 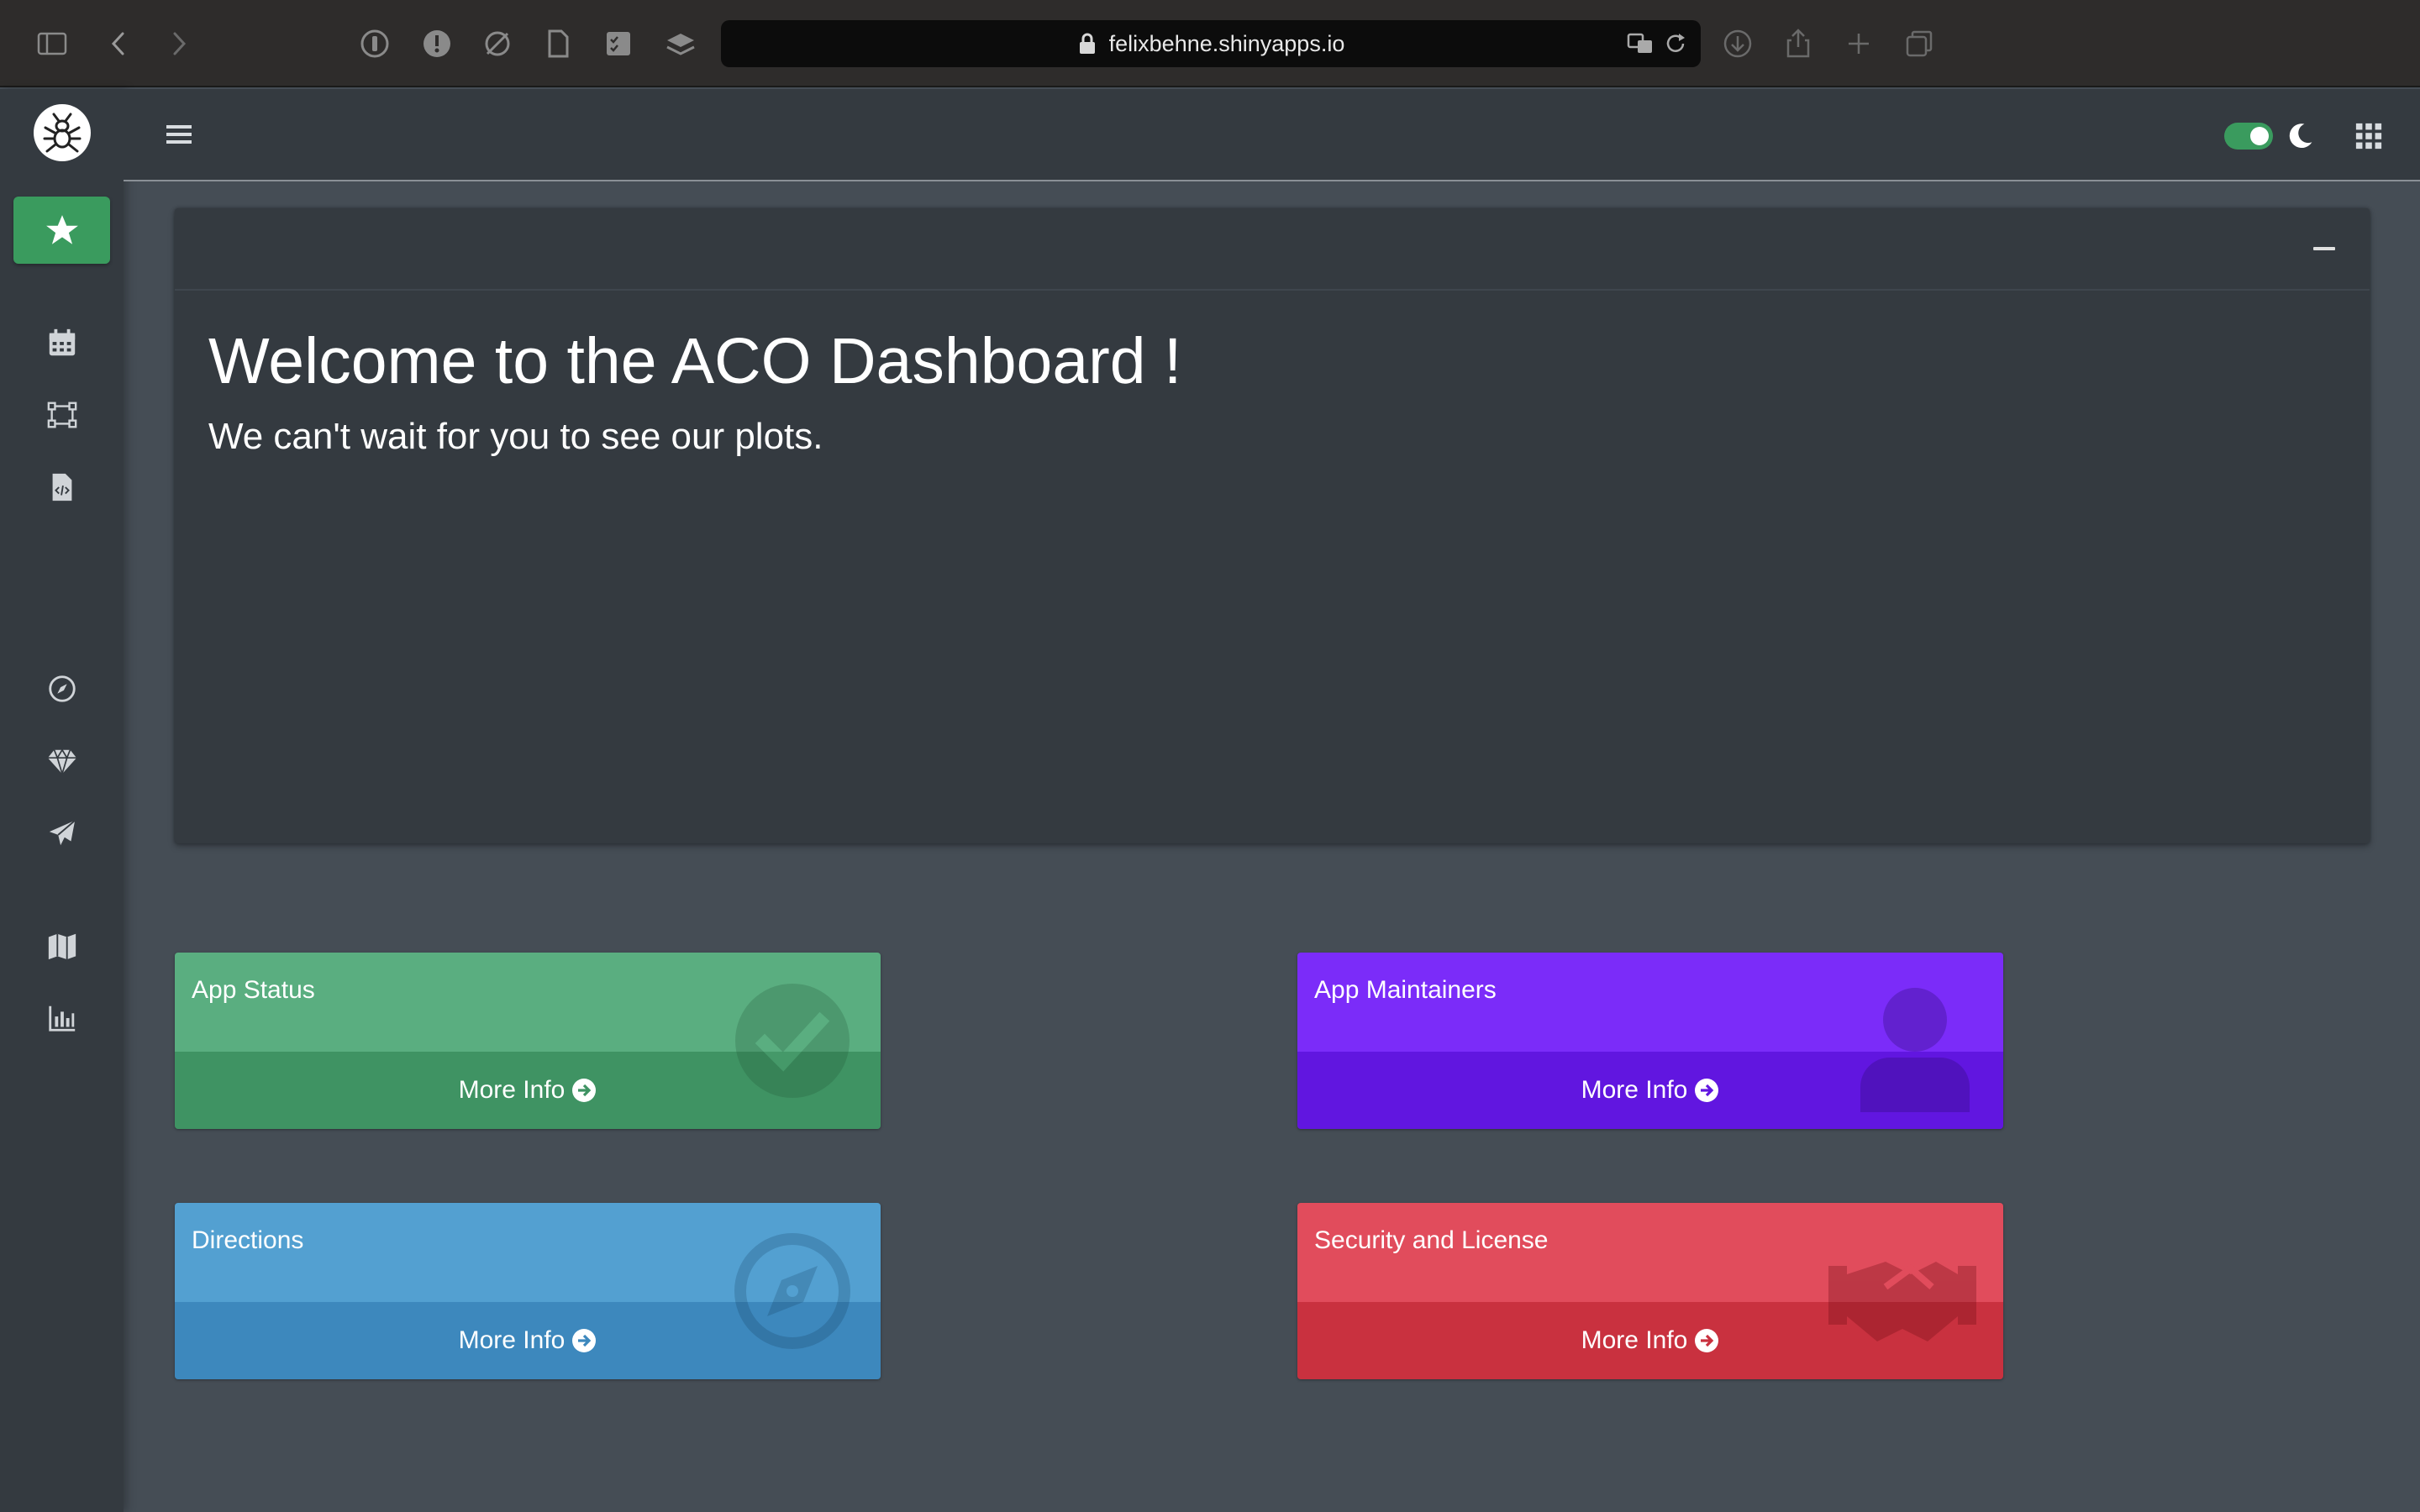 I want to click on map-icon, so click(x=62, y=946).